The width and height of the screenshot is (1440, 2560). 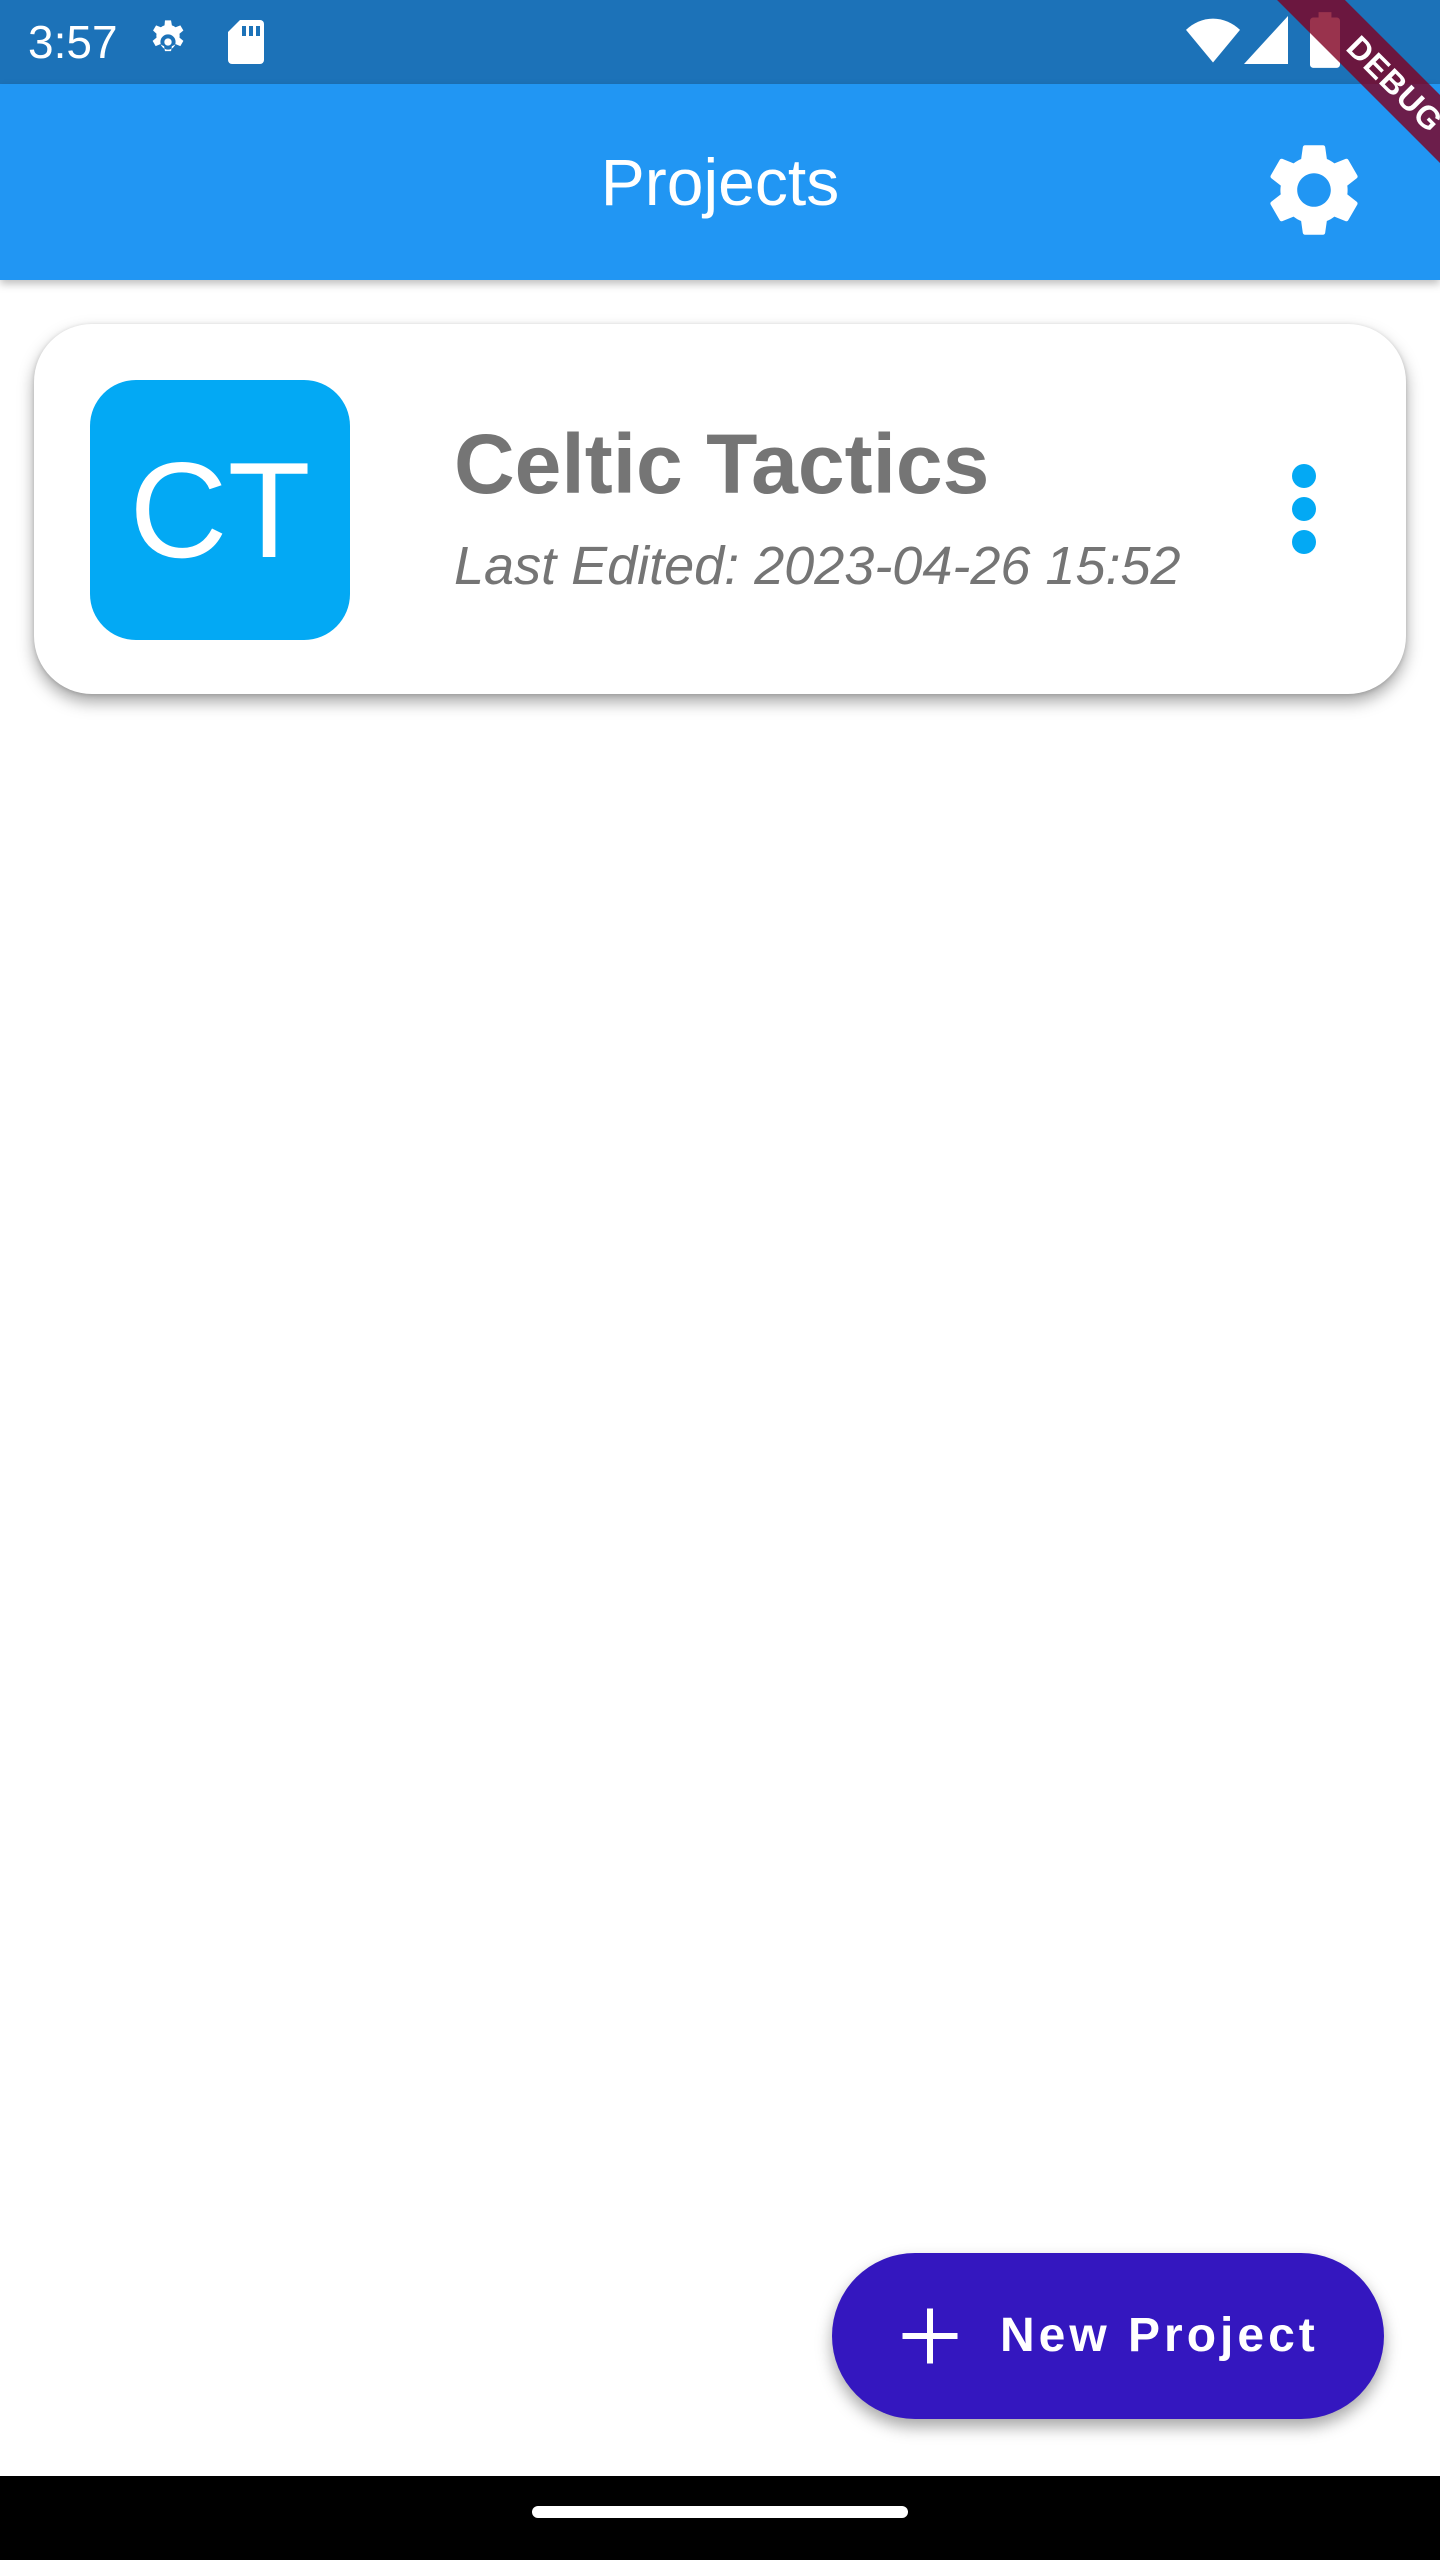 I want to click on new-project-button: New Project, so click(x=1108, y=2336).